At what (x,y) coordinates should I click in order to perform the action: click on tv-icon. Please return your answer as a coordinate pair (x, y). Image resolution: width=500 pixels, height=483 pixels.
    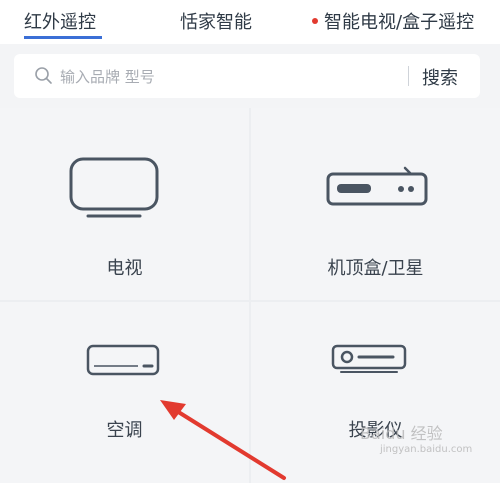
    Looking at the image, I should click on (114, 187).